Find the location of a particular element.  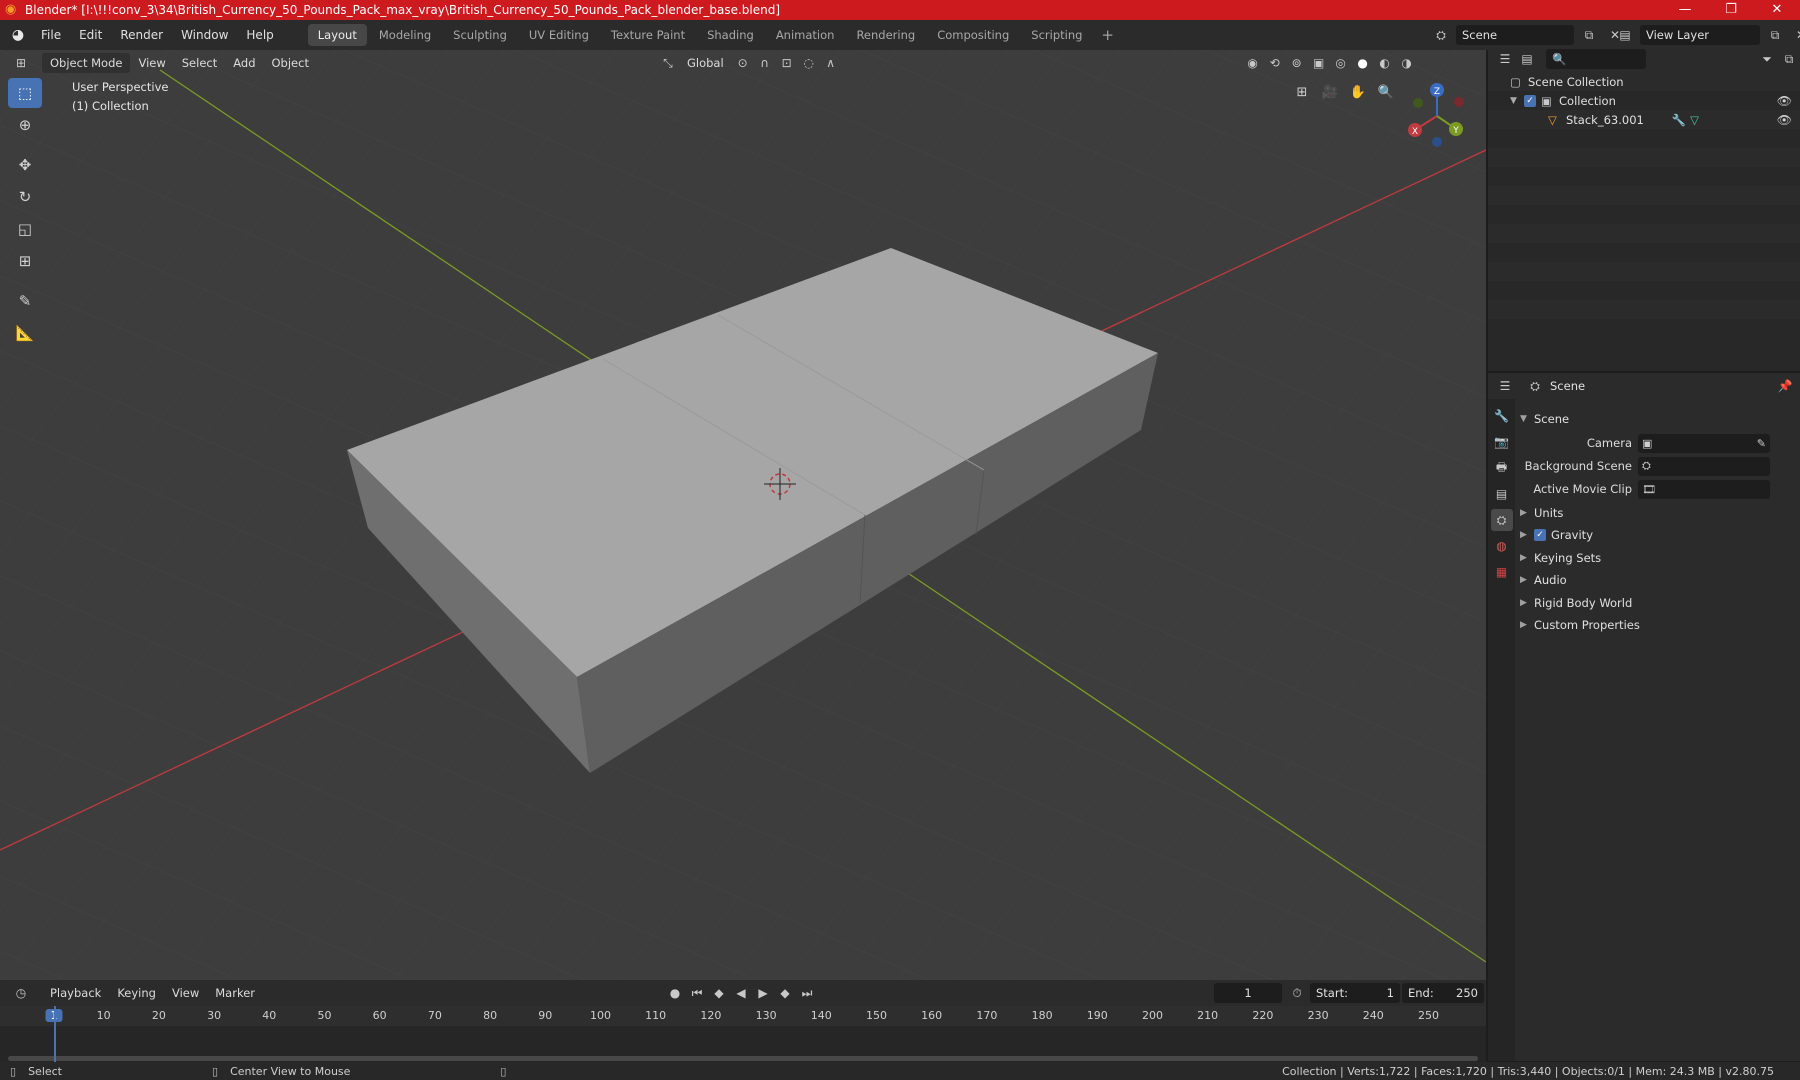

menu-render: Render is located at coordinates (141, 35).